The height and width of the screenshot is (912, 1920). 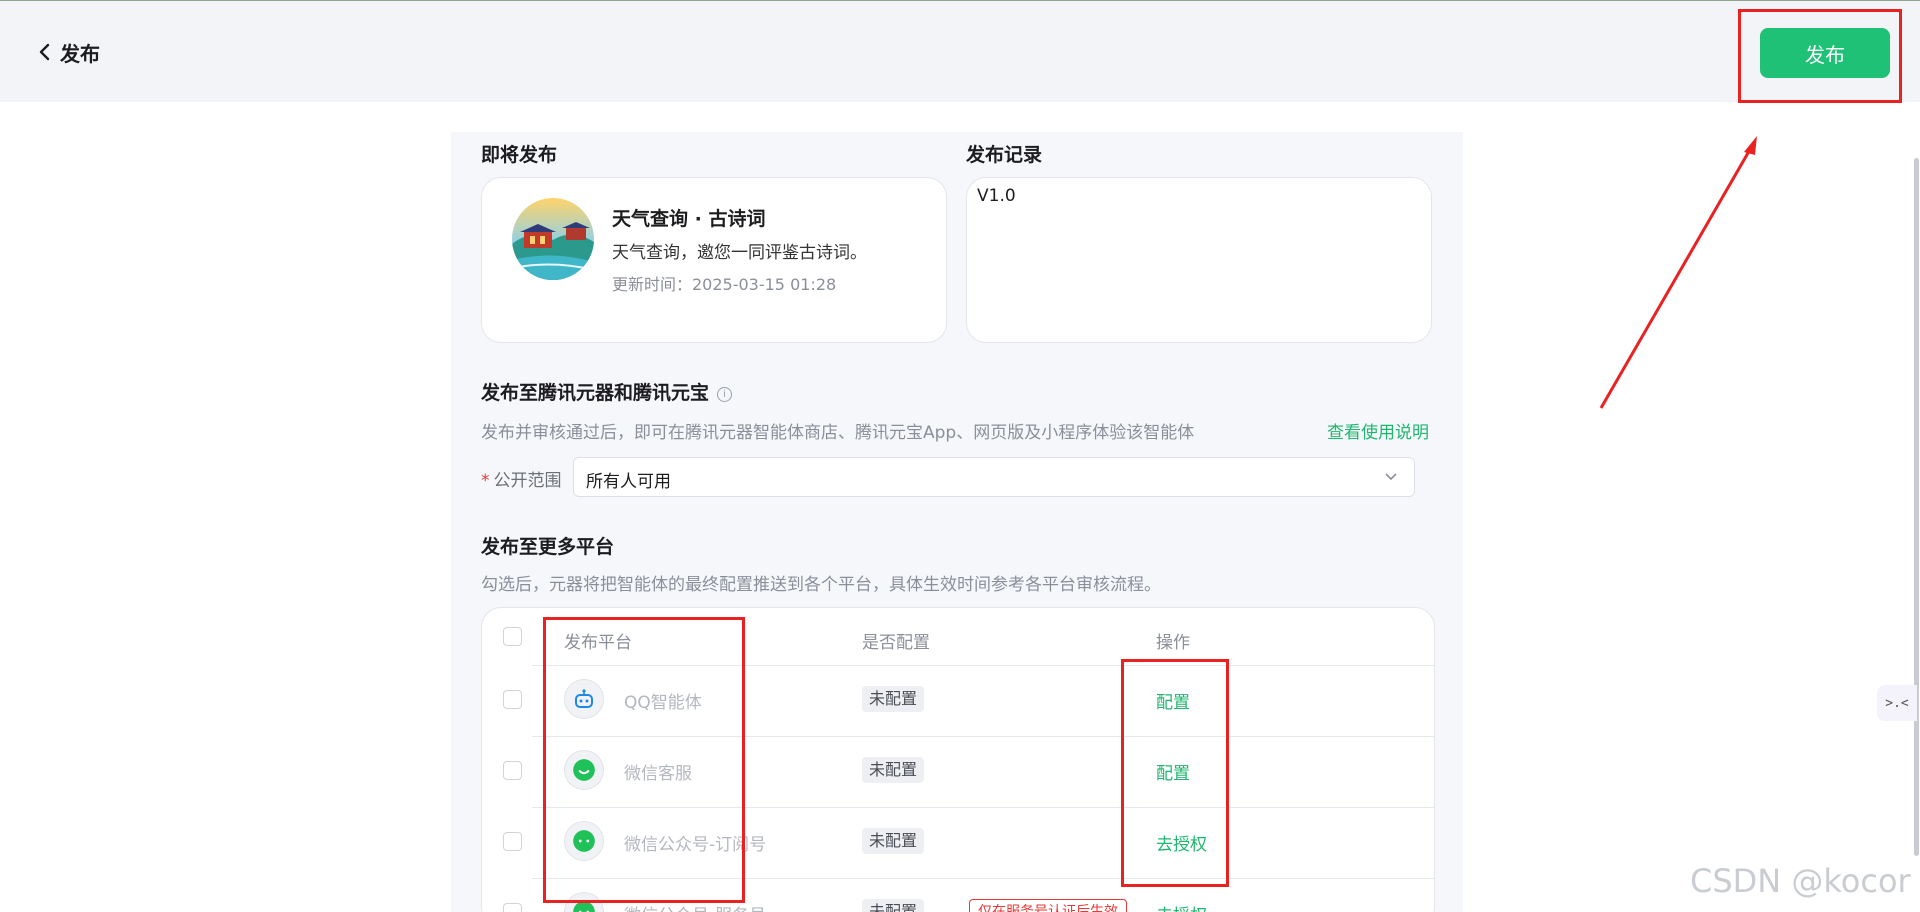 What do you see at coordinates (739, 253) in the screenshot?
I see `agent-description: 天气查询，邀您一同评鉴古诗词。` at bounding box center [739, 253].